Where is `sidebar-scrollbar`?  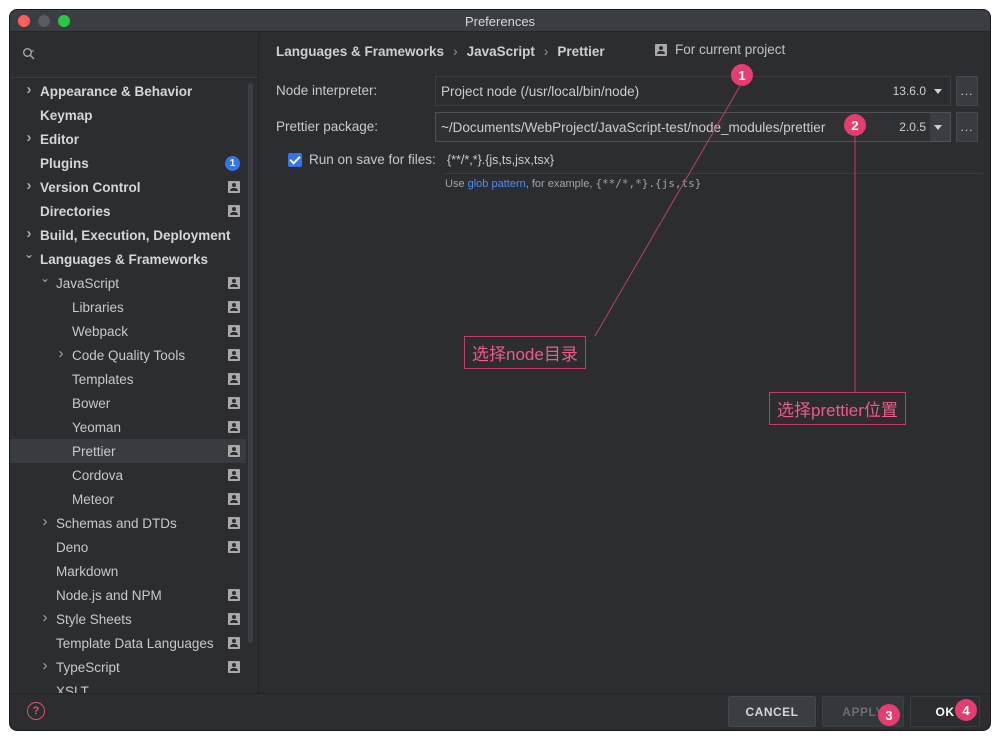
sidebar-scrollbar is located at coordinates (250, 363).